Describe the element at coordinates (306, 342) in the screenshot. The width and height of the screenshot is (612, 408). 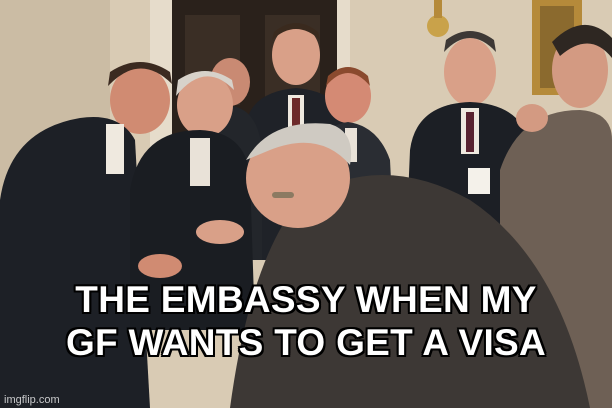
I see `caption-line-2: GF WANTS TO GET A VISA` at that location.